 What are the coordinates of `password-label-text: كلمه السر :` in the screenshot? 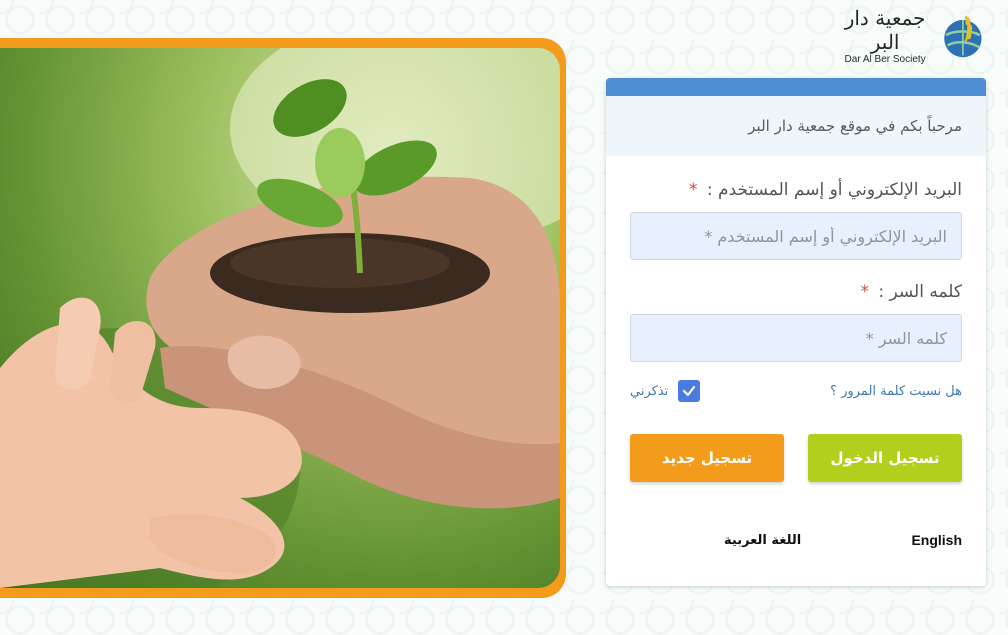 It's located at (920, 292).